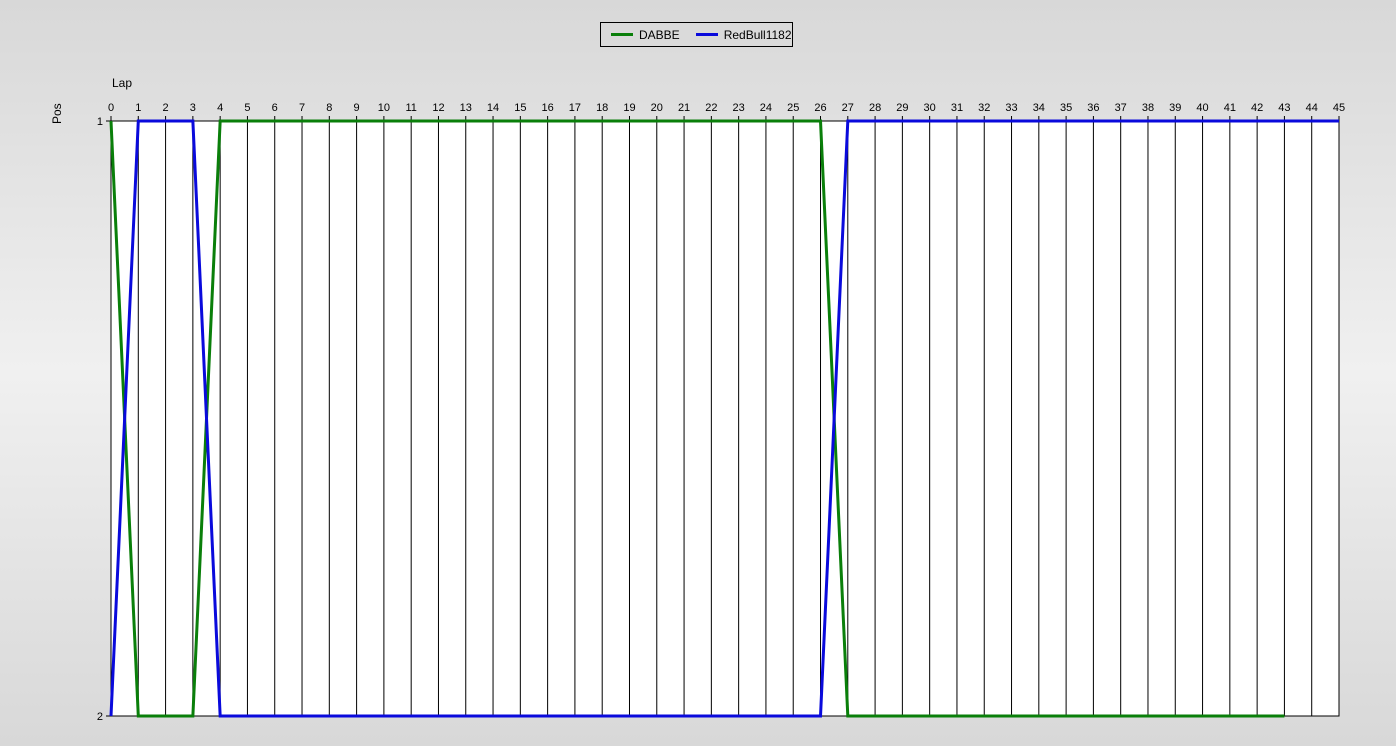  Describe the element at coordinates (520, 108) in the screenshot. I see `tick-label-x-15: 15` at that location.